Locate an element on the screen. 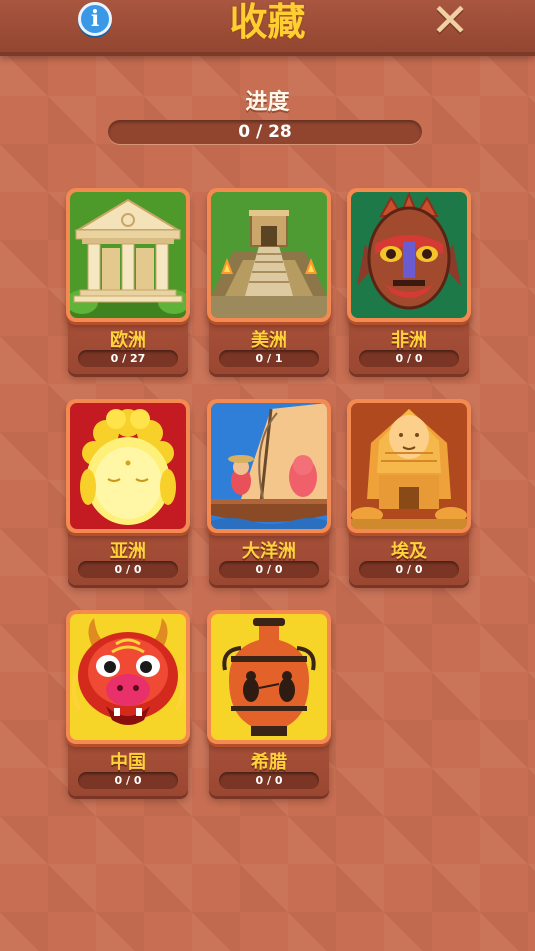 This screenshot has width=535, height=951. greek-vase-icon is located at coordinates (269, 677).